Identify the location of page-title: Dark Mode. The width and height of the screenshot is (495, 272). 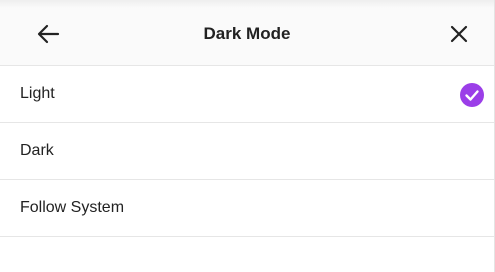
(247, 33).